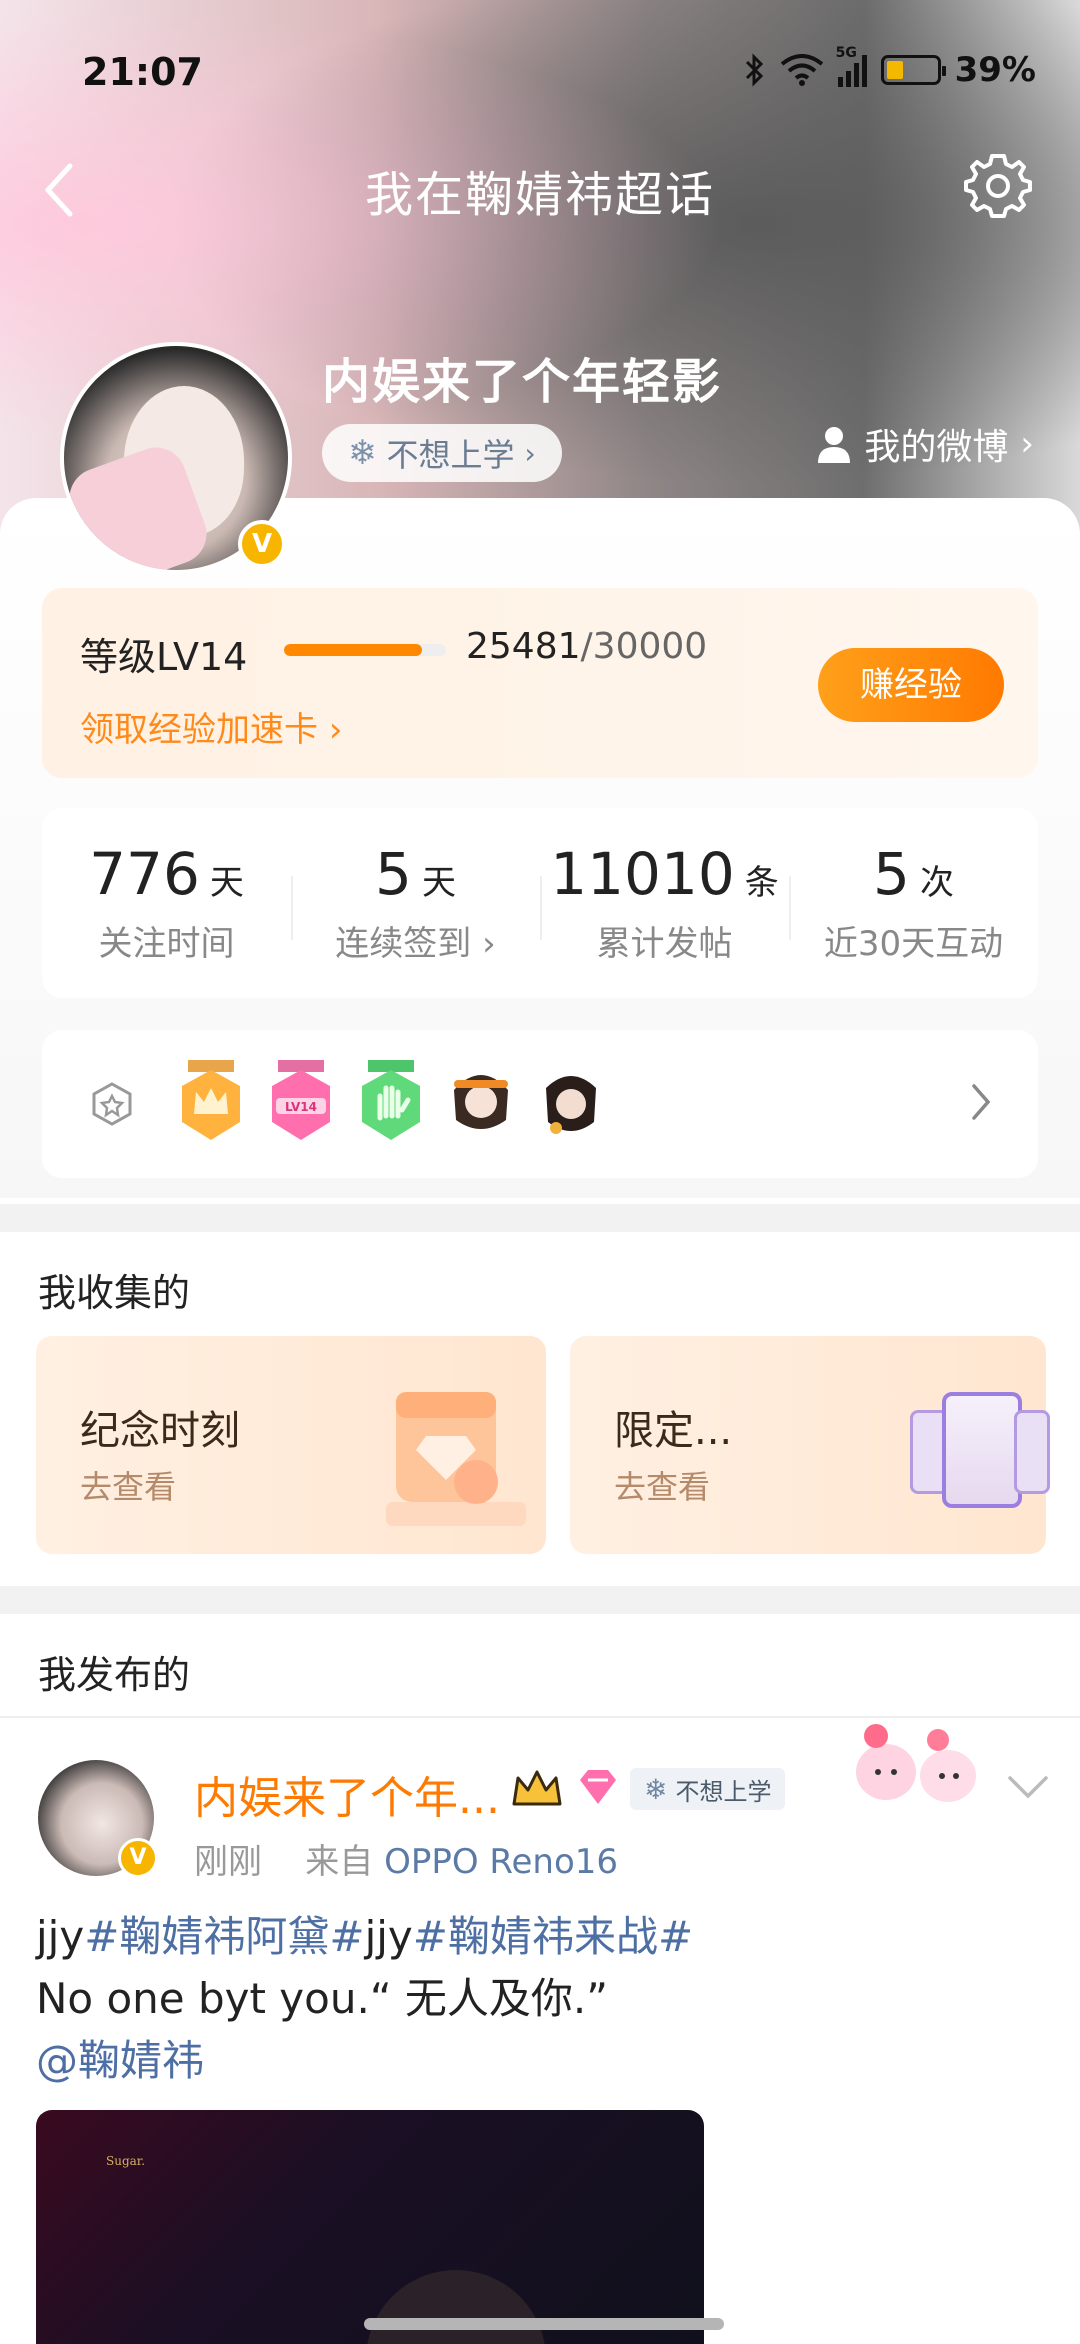 This screenshot has height=2344, width=1080. I want to click on lv14-badge-text: LV14, so click(301, 1107).